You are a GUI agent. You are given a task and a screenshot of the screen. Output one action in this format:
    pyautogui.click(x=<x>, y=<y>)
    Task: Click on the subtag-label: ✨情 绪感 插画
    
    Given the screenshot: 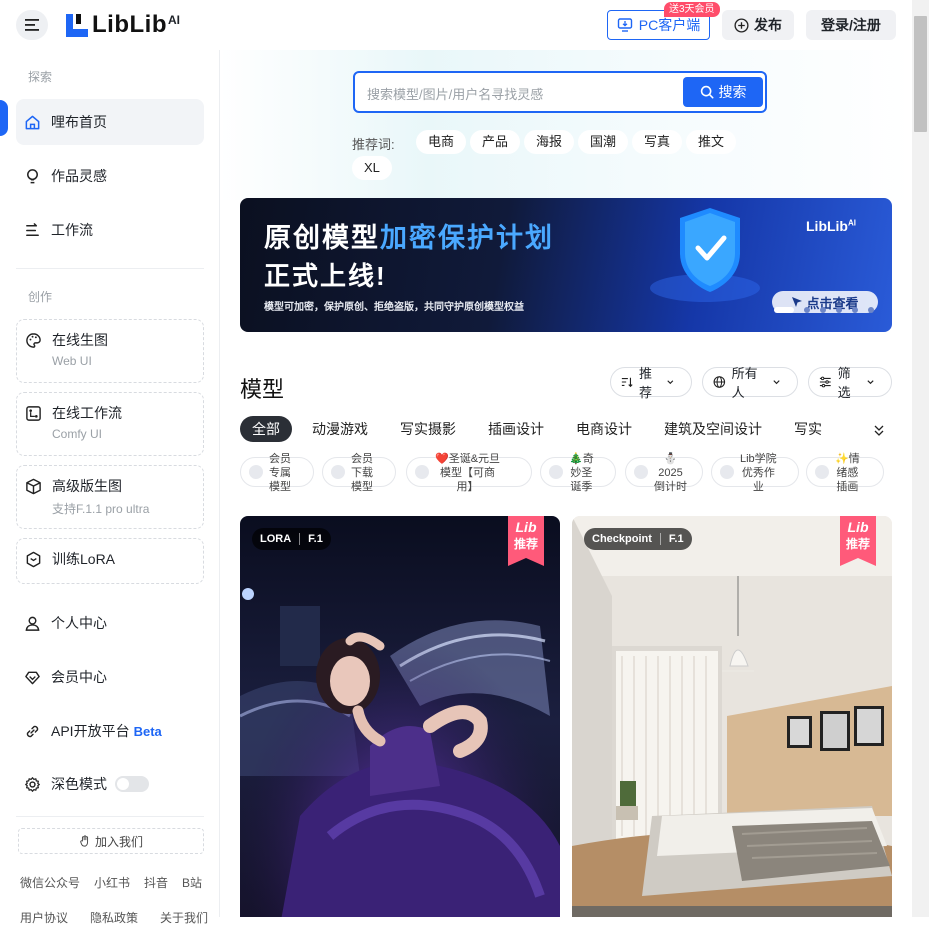 What is the action you would take?
    pyautogui.click(x=847, y=473)
    